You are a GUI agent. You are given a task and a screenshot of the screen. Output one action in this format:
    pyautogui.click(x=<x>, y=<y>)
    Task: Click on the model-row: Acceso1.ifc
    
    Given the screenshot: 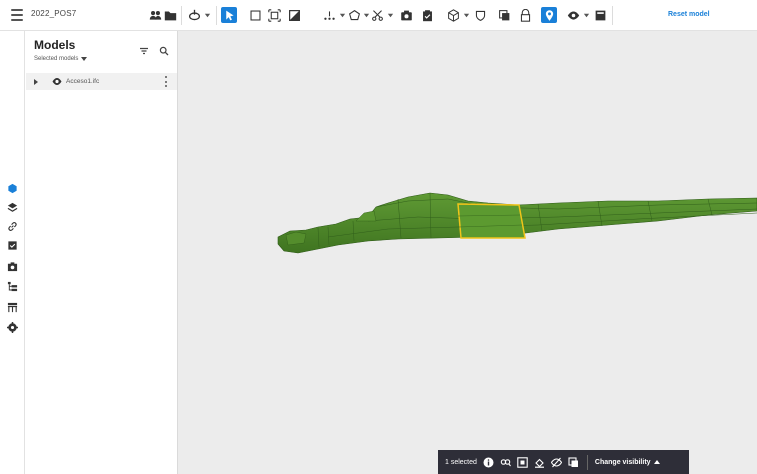 What is the action you would take?
    pyautogui.click(x=101, y=81)
    